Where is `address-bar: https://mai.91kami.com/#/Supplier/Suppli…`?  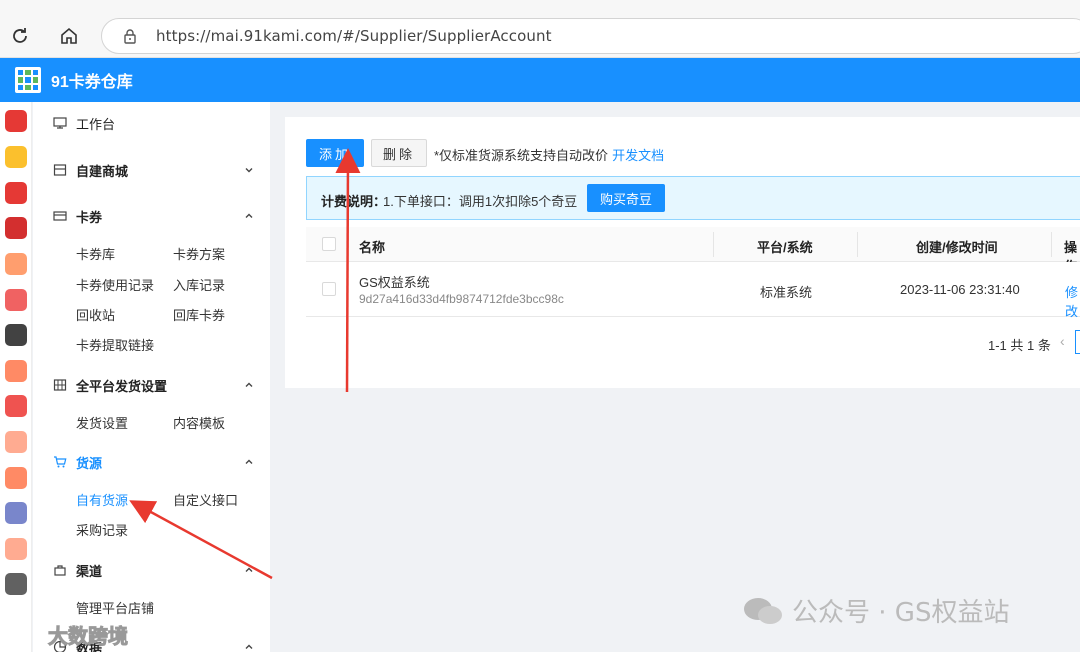 address-bar: https://mai.91kami.com/#/Supplier/Suppli… is located at coordinates (590, 36).